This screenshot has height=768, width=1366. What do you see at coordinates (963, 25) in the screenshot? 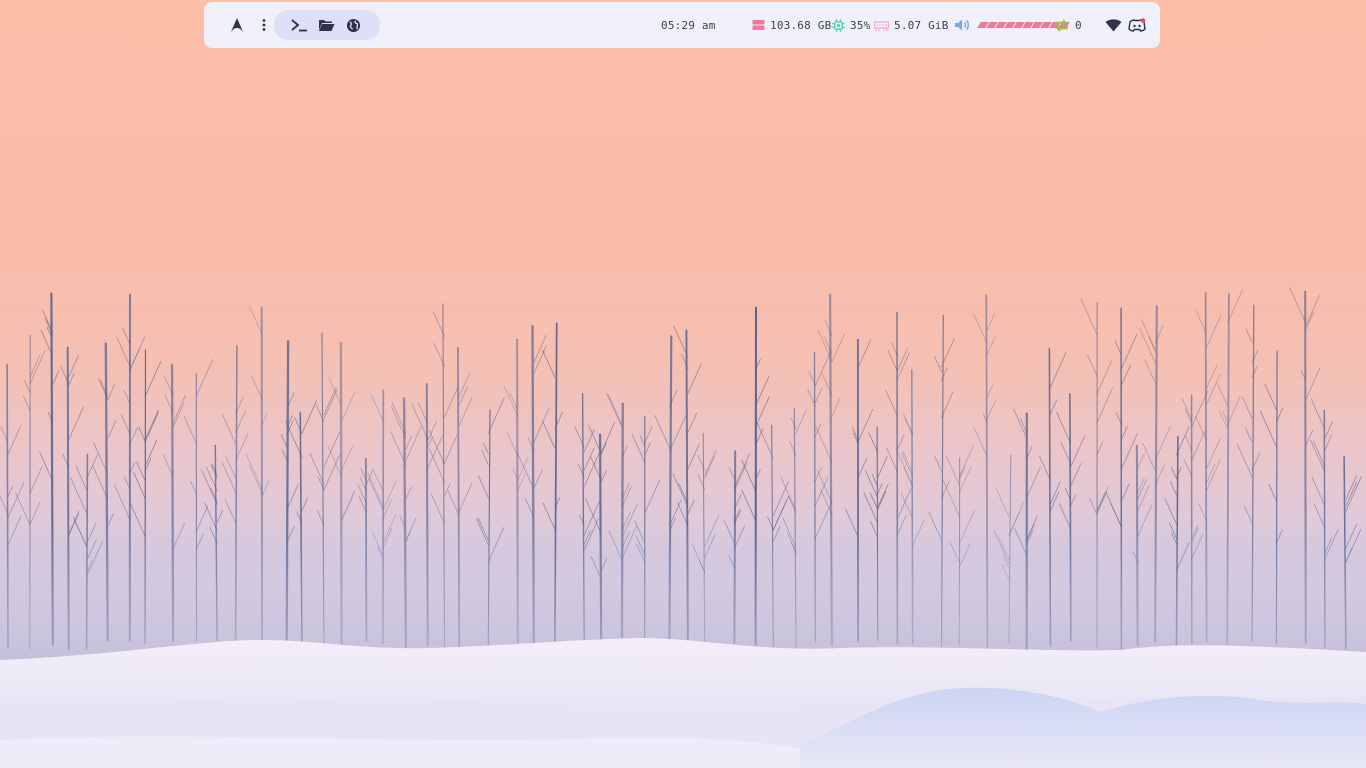
I see `volume-icon` at bounding box center [963, 25].